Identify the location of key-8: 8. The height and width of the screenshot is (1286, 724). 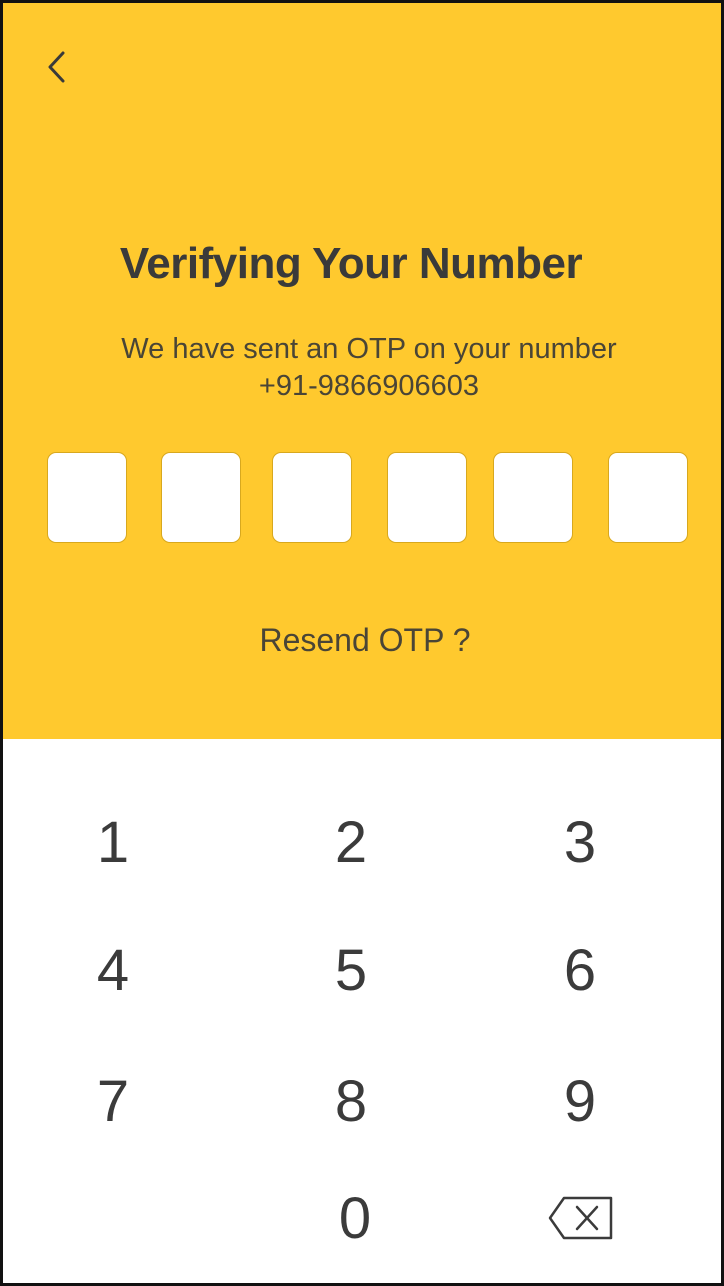
(351, 1101).